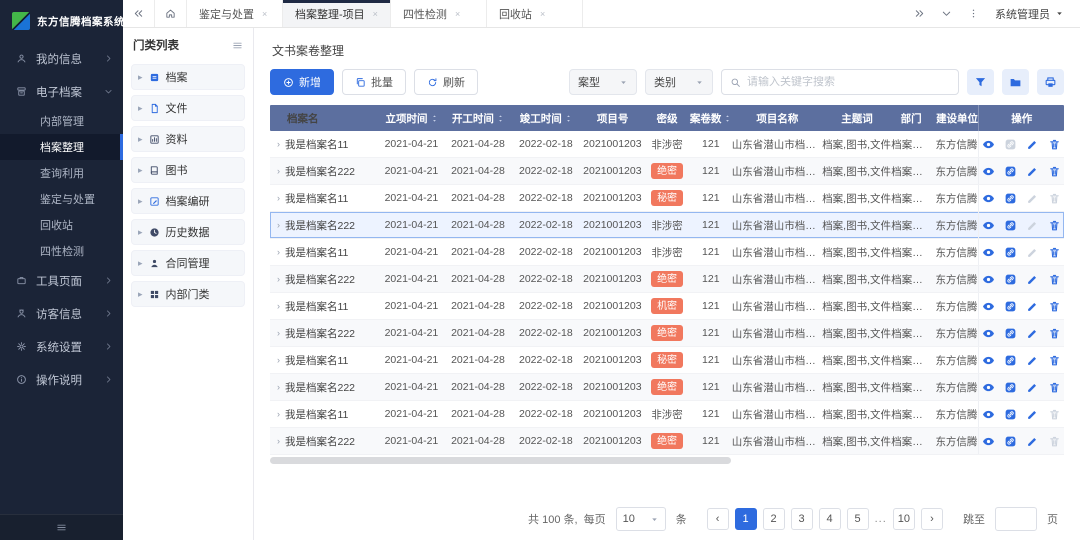 This screenshot has width=1080, height=540. What do you see at coordinates (139, 13) in the screenshot?
I see `tabs-scroll-left-icon` at bounding box center [139, 13].